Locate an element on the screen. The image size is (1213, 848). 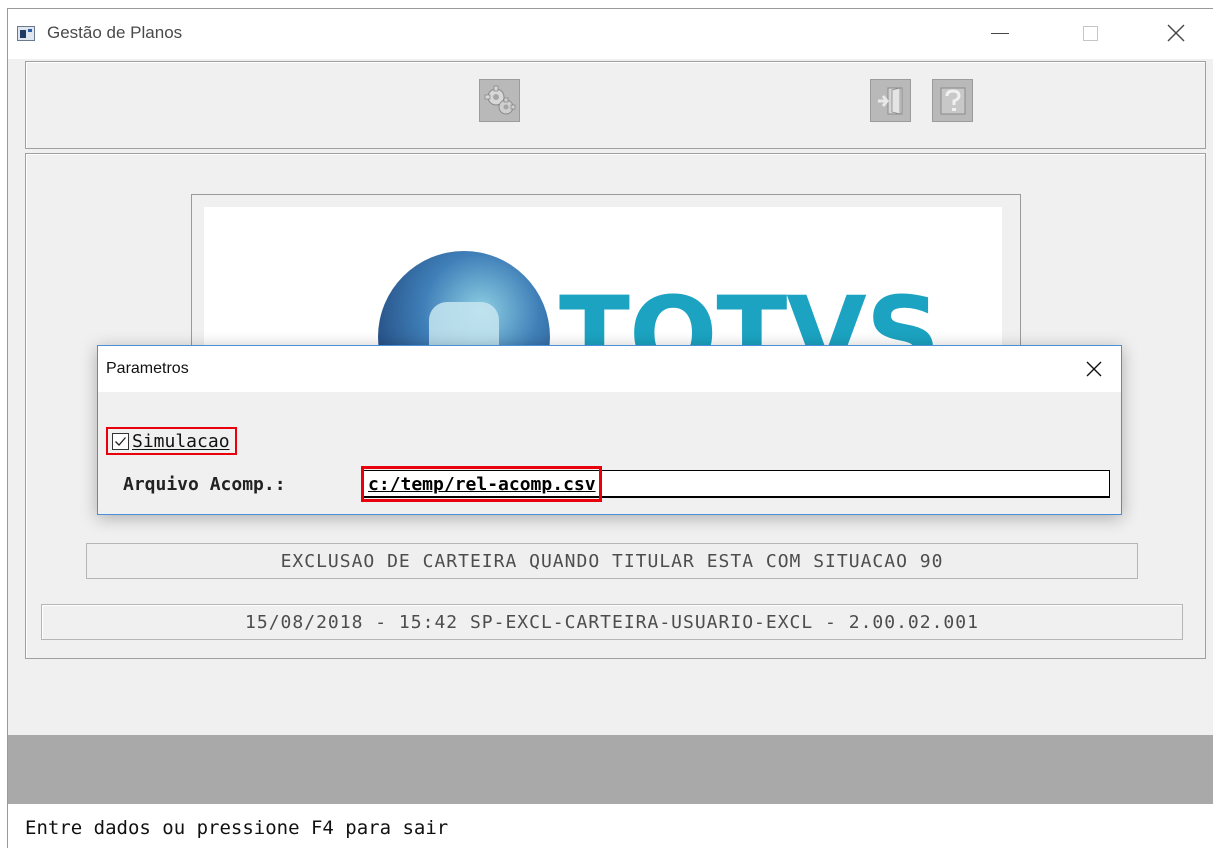
help-button is located at coordinates (952, 100).